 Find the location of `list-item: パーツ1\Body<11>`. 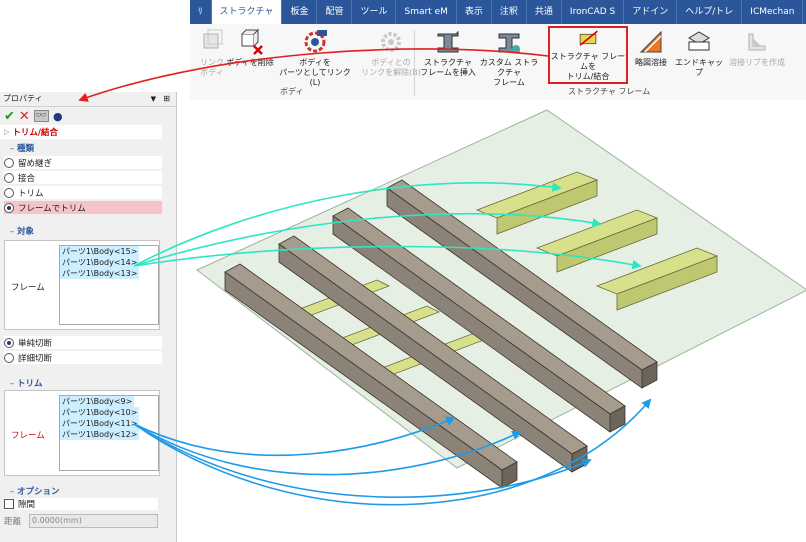

list-item: パーツ1\Body<11> is located at coordinates (100, 423).